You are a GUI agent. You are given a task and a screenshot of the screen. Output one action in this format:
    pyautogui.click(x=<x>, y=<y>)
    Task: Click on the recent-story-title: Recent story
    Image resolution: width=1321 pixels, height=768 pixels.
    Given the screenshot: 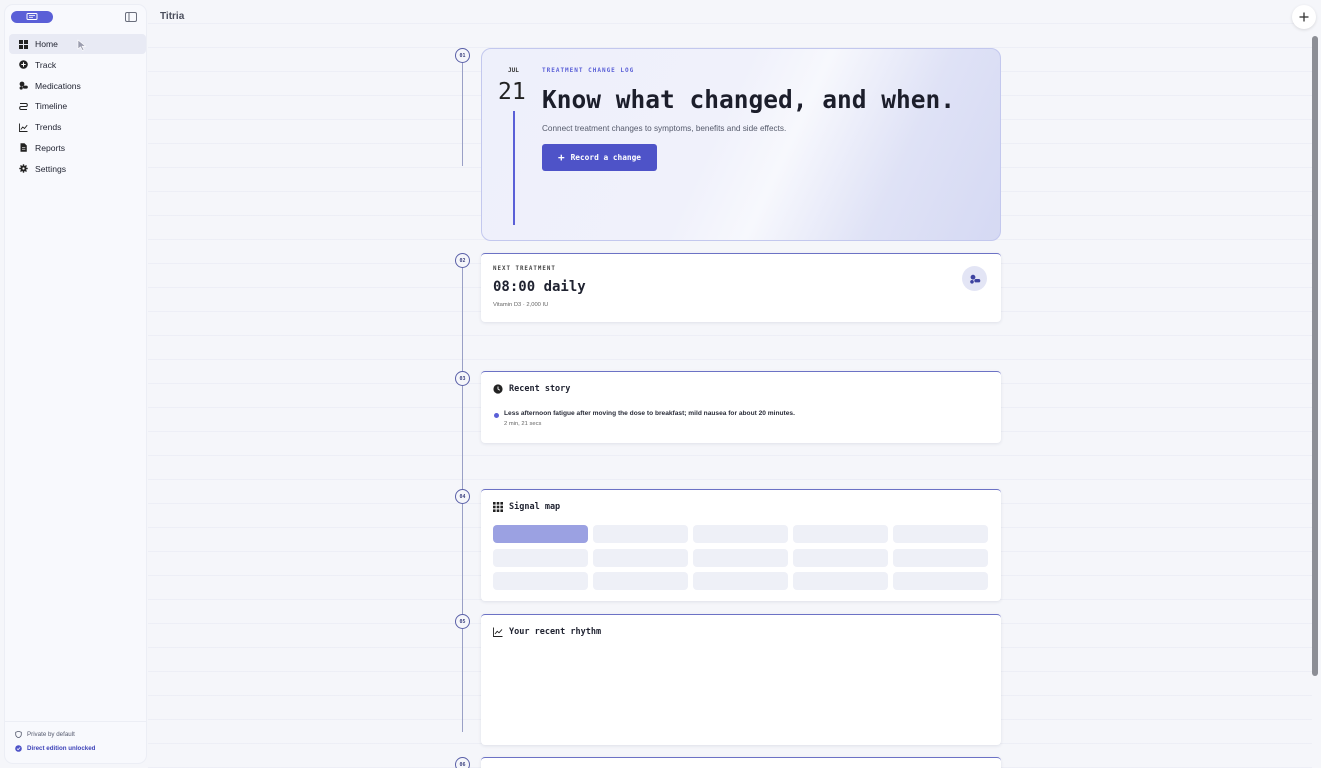 What is the action you would take?
    pyautogui.click(x=540, y=389)
    